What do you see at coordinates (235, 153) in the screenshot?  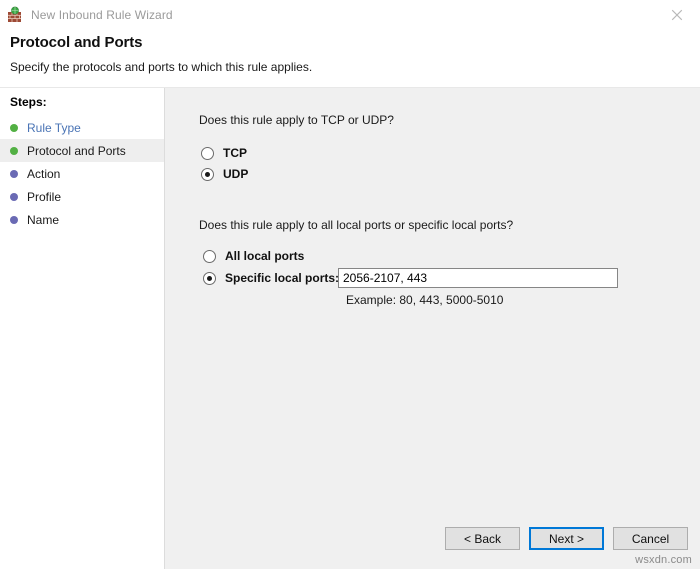 I see `radio-tcp-label: TCP` at bounding box center [235, 153].